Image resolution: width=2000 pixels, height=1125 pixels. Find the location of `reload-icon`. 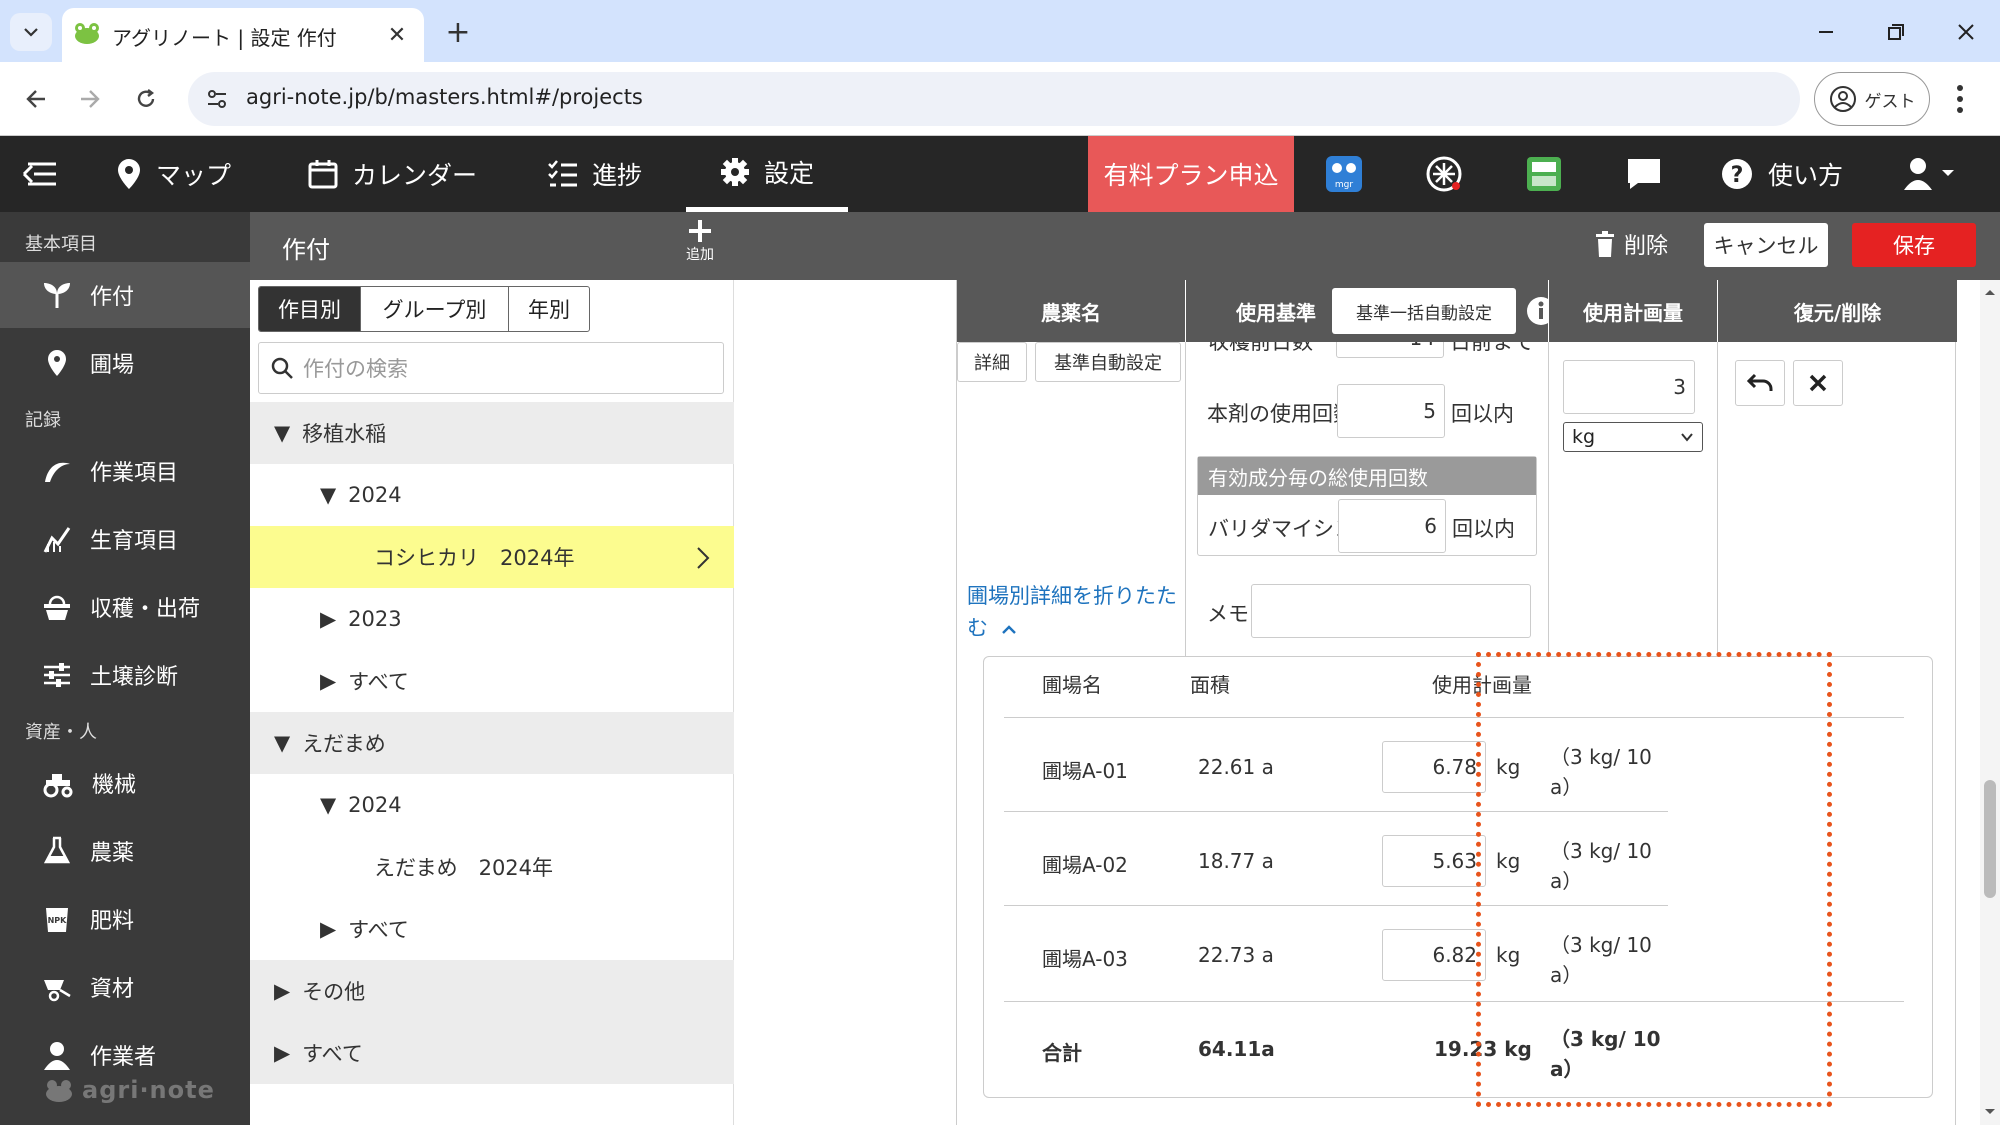

reload-icon is located at coordinates (146, 99).